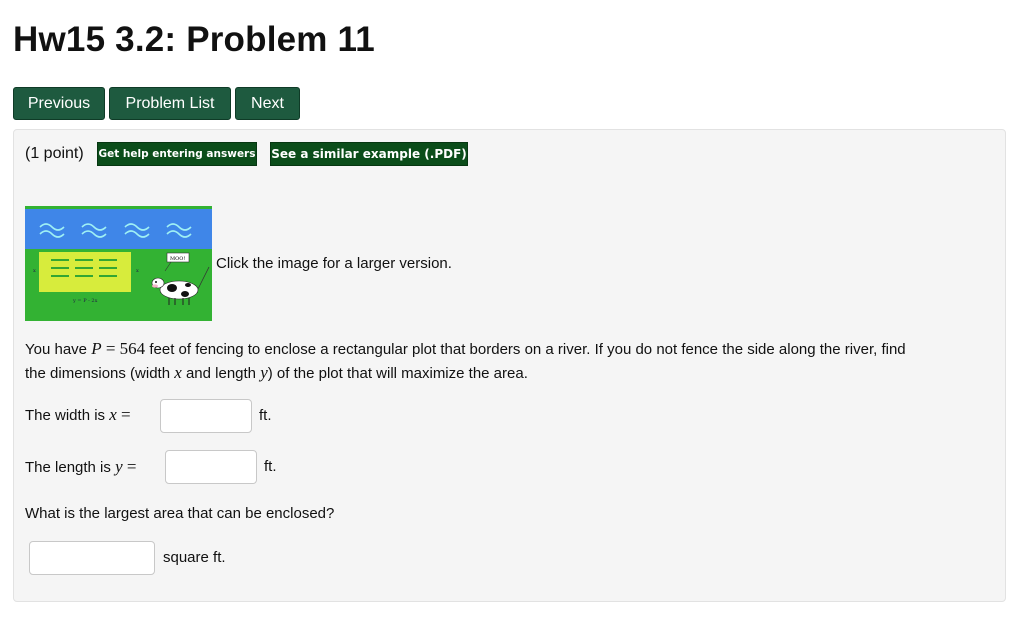  Describe the element at coordinates (59, 103) in the screenshot. I see `previous-button: Previous` at that location.